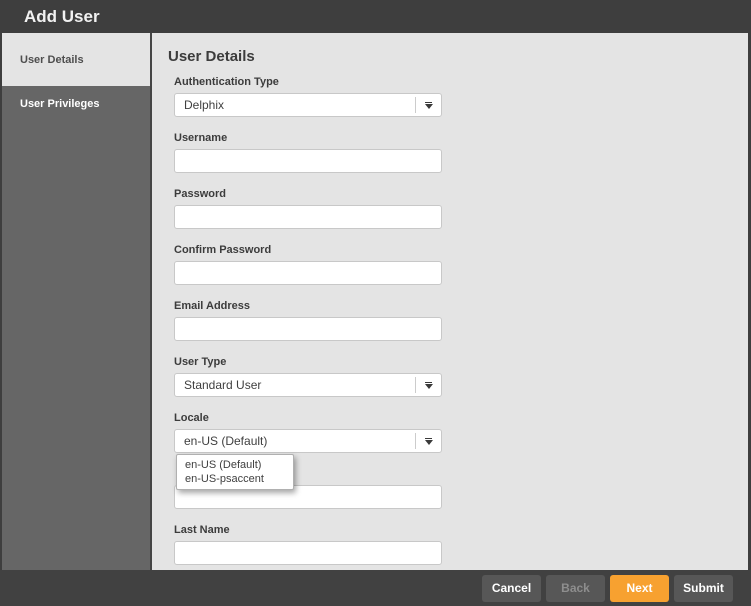 Image resolution: width=751 pixels, height=606 pixels. I want to click on select-value: Standard User, so click(223, 385).